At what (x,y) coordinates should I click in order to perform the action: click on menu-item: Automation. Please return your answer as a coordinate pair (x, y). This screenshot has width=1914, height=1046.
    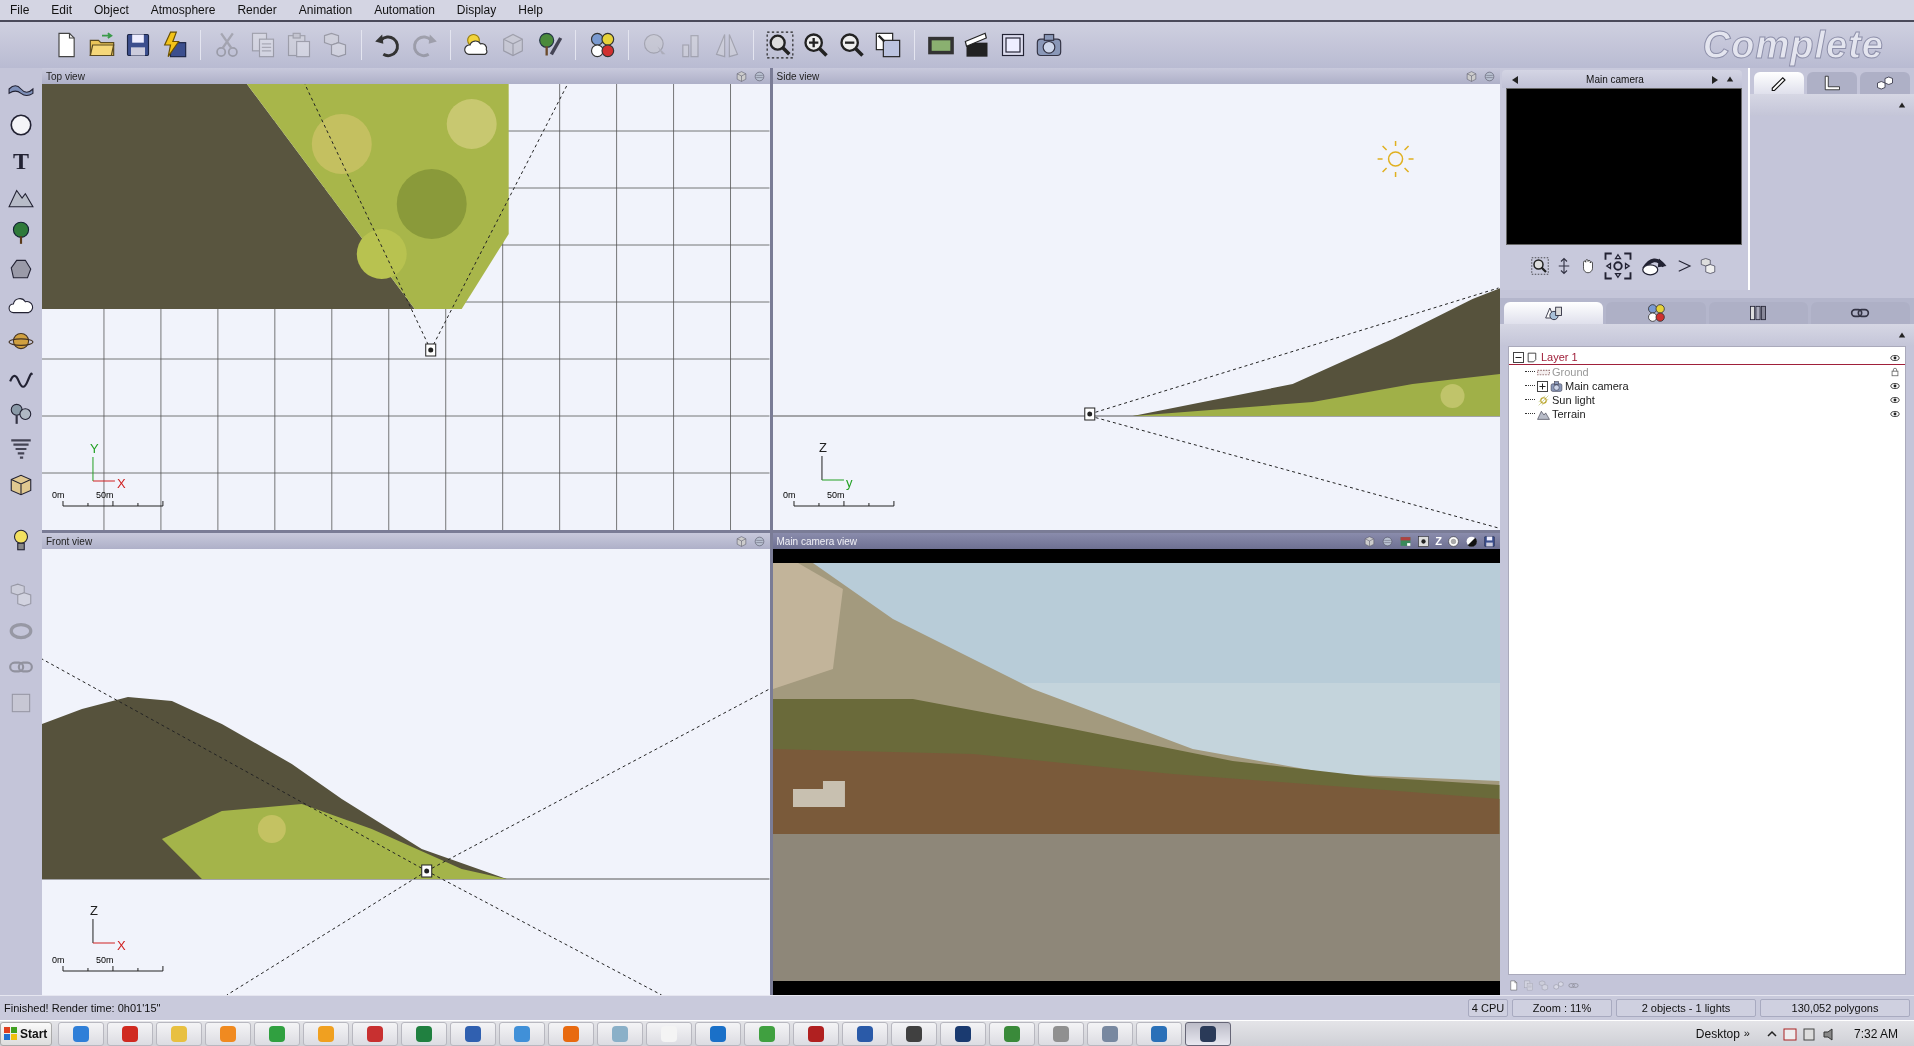
    Looking at the image, I should click on (405, 10).